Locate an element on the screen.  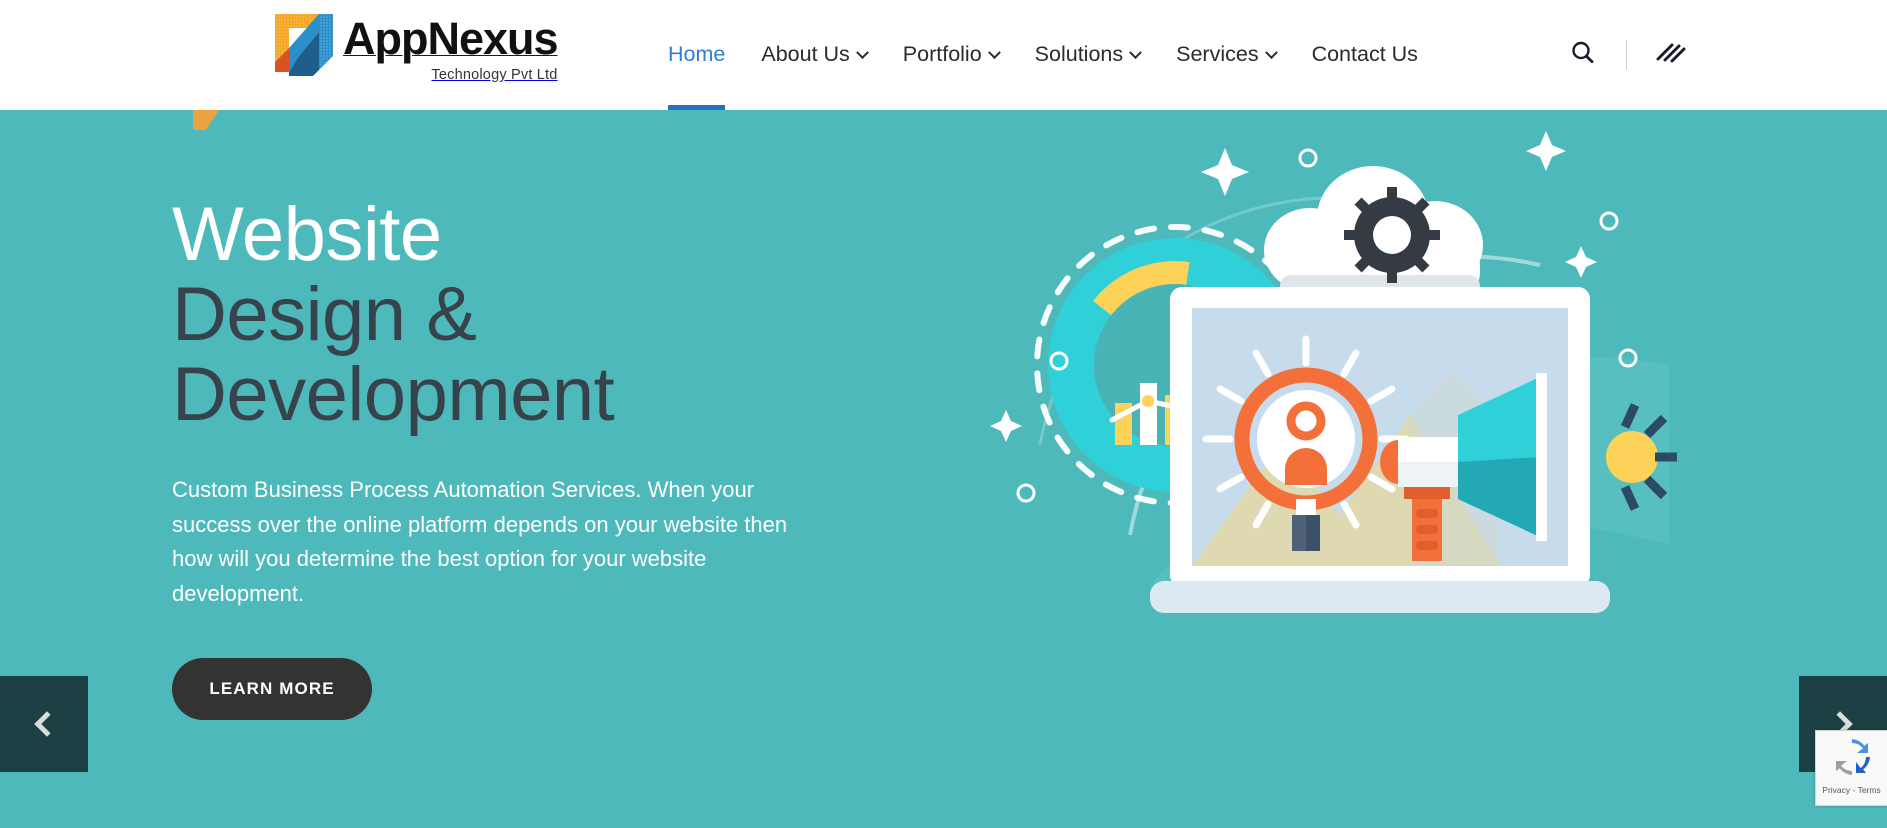
nav-item-portfolio: Portfolio is located at coordinates (951, 55).